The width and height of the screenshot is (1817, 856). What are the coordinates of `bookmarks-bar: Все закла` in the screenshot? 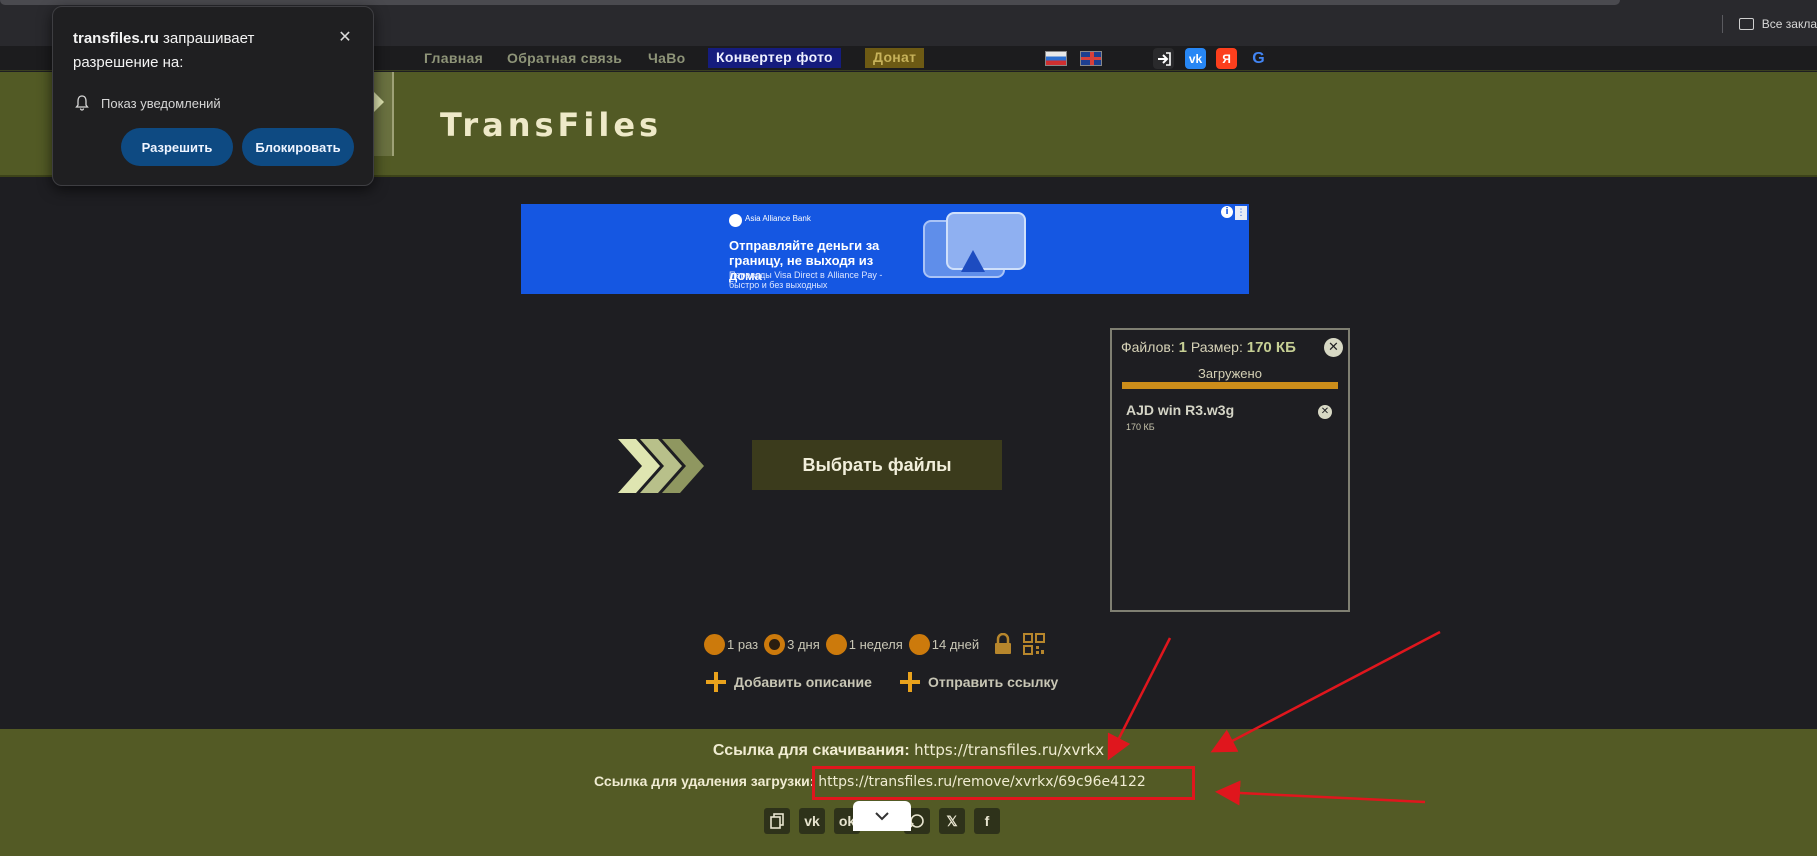 It's located at (1769, 24).